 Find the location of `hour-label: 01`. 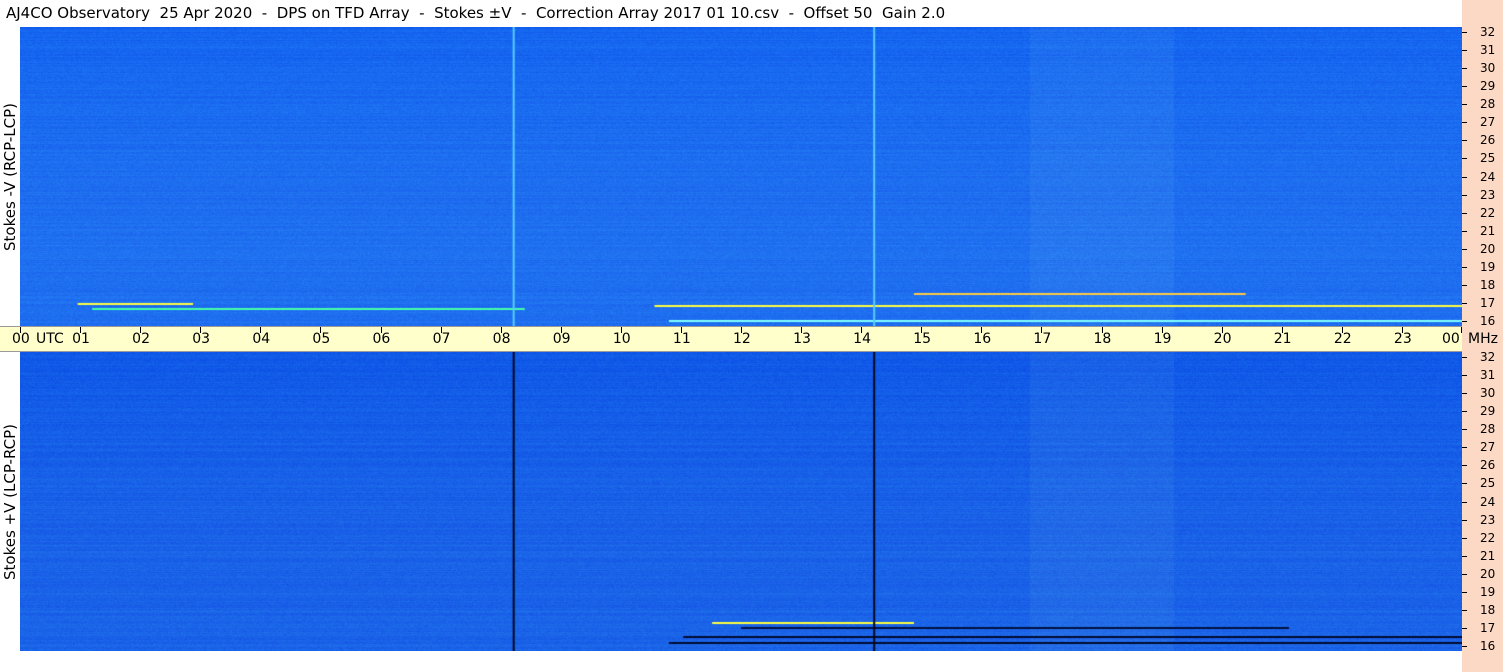

hour-label: 01 is located at coordinates (81, 339).